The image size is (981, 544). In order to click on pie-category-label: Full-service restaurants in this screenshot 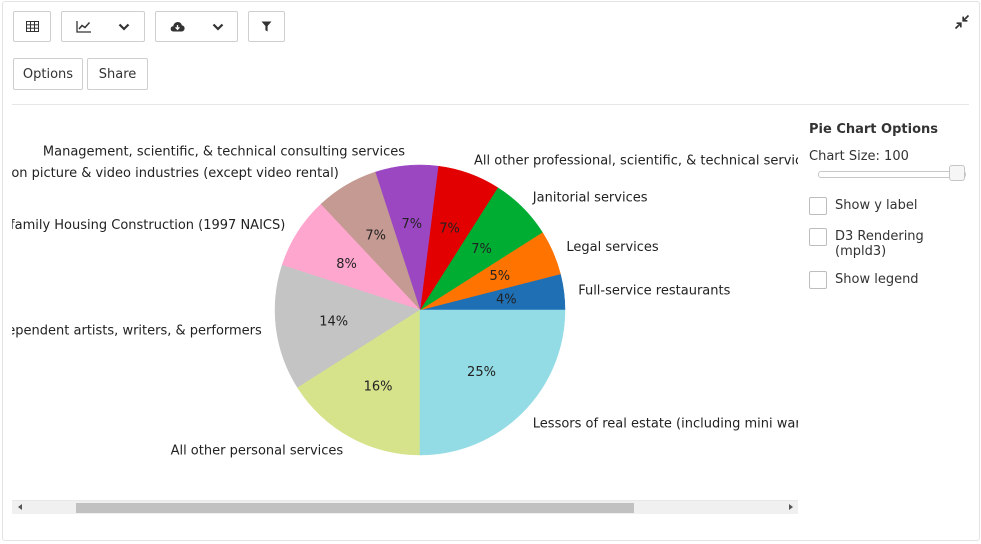, I will do `click(654, 291)`.